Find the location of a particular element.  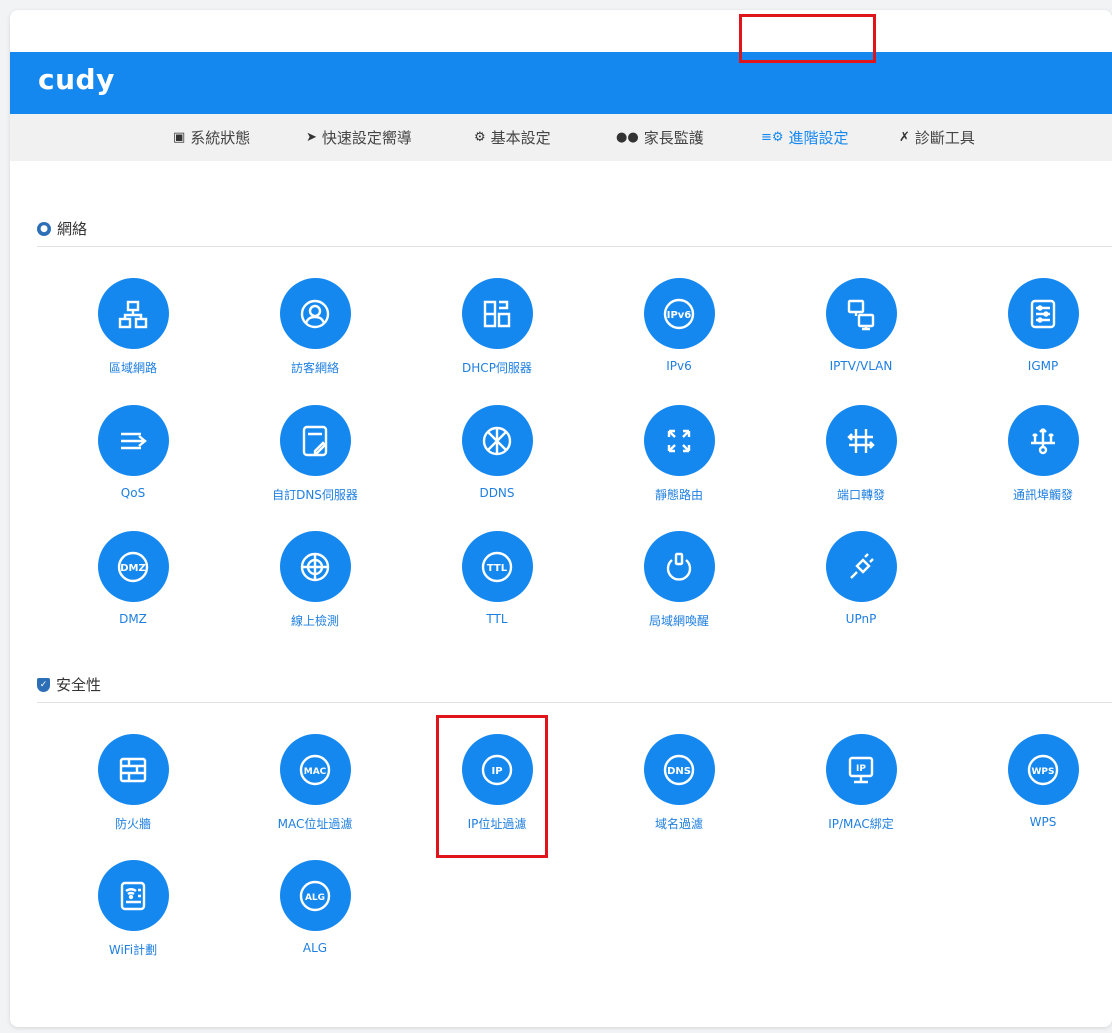

tile-ttl: TTL TTL is located at coordinates (497, 587).